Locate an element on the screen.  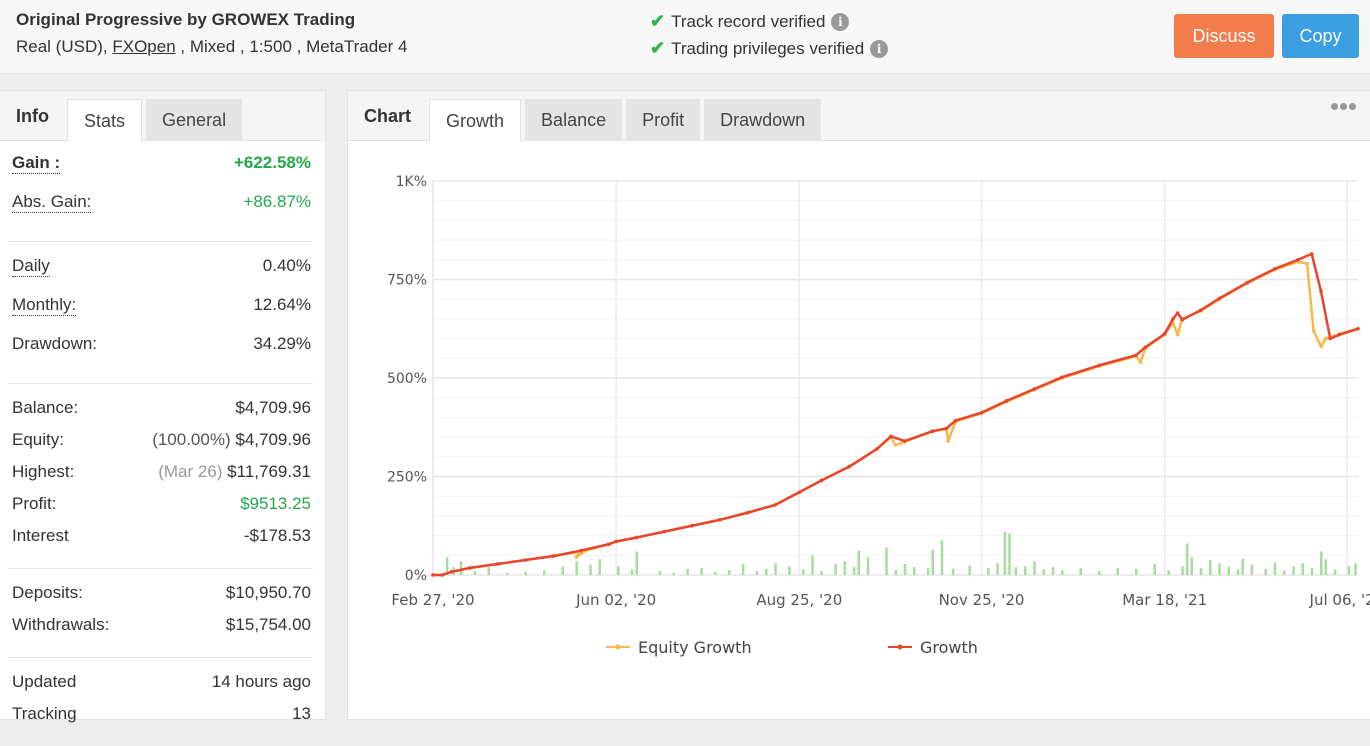
tab-stats: Stats is located at coordinates (105, 120).